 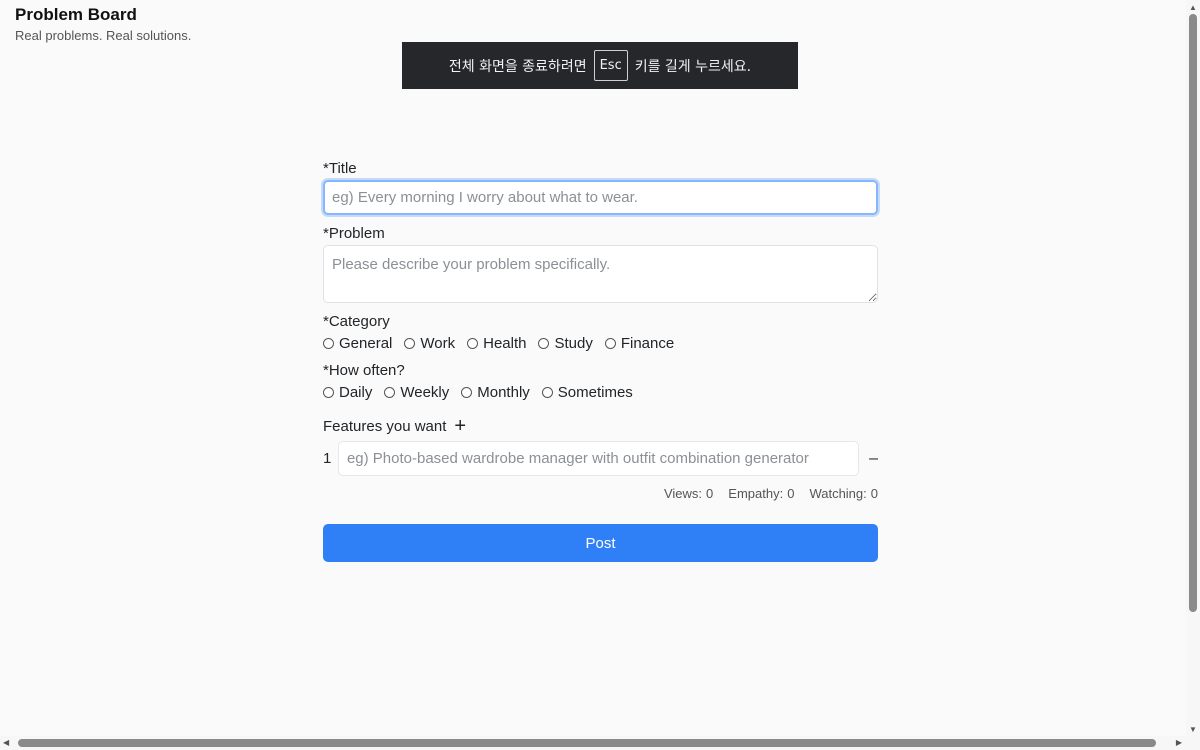 What do you see at coordinates (385, 426) in the screenshot?
I see `features-label: Features you want` at bounding box center [385, 426].